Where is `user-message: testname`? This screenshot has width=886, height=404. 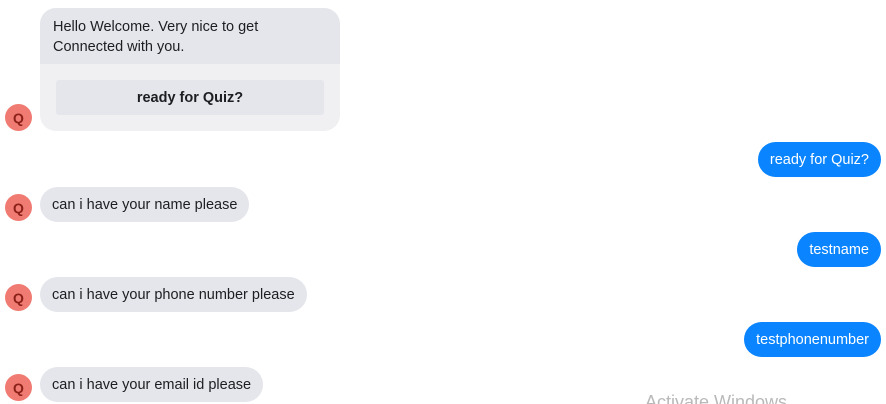
user-message: testname is located at coordinates (839, 249).